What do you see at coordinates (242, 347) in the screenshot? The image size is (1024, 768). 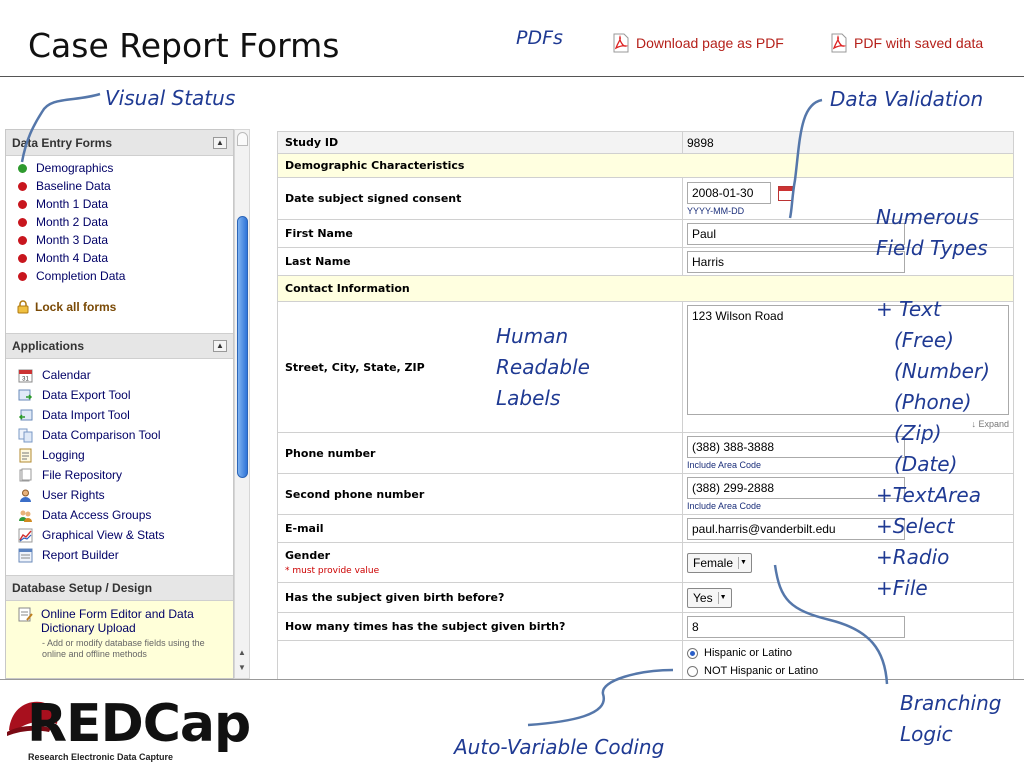 I see `scrollbar-thumb` at bounding box center [242, 347].